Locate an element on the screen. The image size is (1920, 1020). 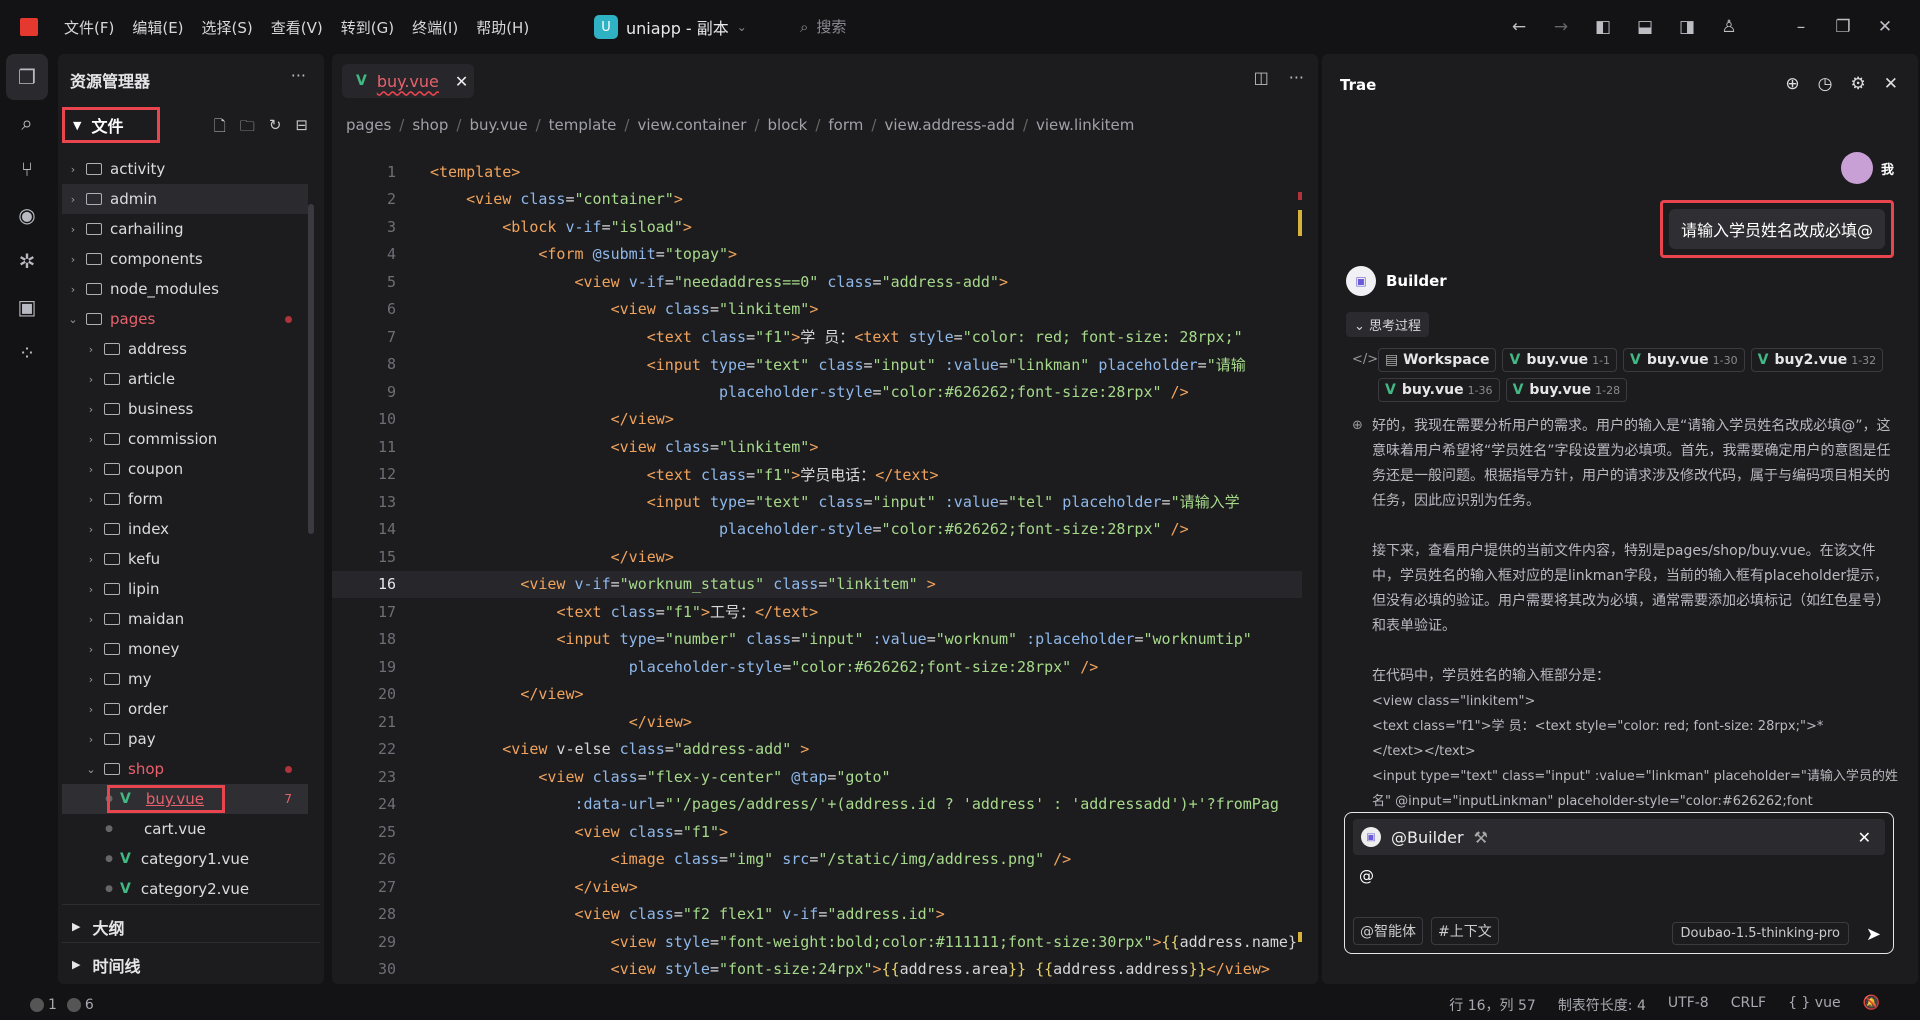
breadcrumb-item: shop is located at coordinates (430, 125).